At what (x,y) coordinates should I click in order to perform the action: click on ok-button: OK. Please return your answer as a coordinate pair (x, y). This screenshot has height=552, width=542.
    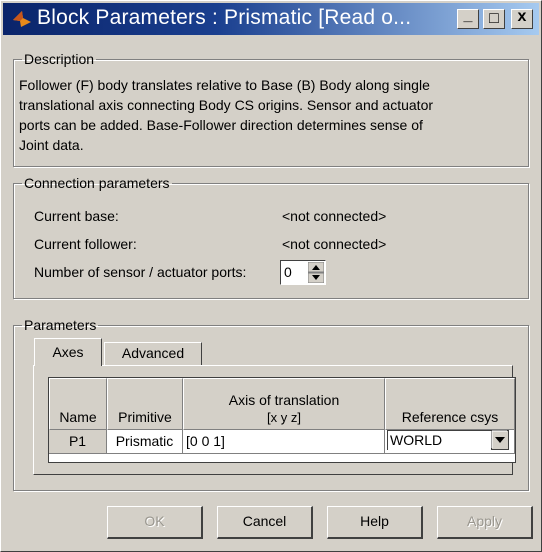
    Looking at the image, I should click on (155, 522).